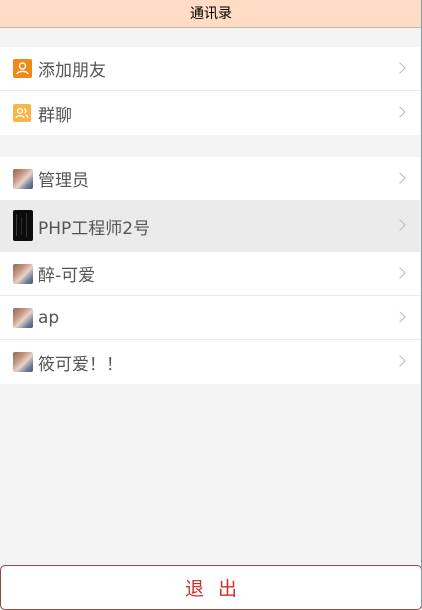  I want to click on group-chat-icon, so click(22, 113).